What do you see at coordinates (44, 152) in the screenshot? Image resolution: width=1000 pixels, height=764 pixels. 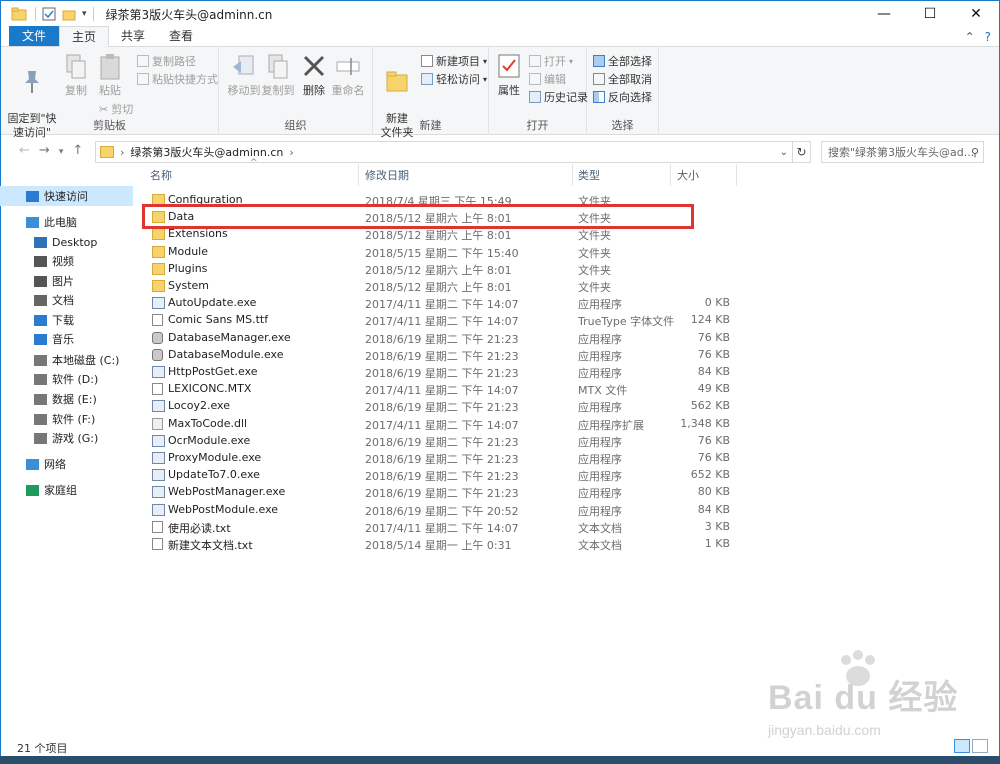 I see `forward-arrow-icon: →` at bounding box center [44, 152].